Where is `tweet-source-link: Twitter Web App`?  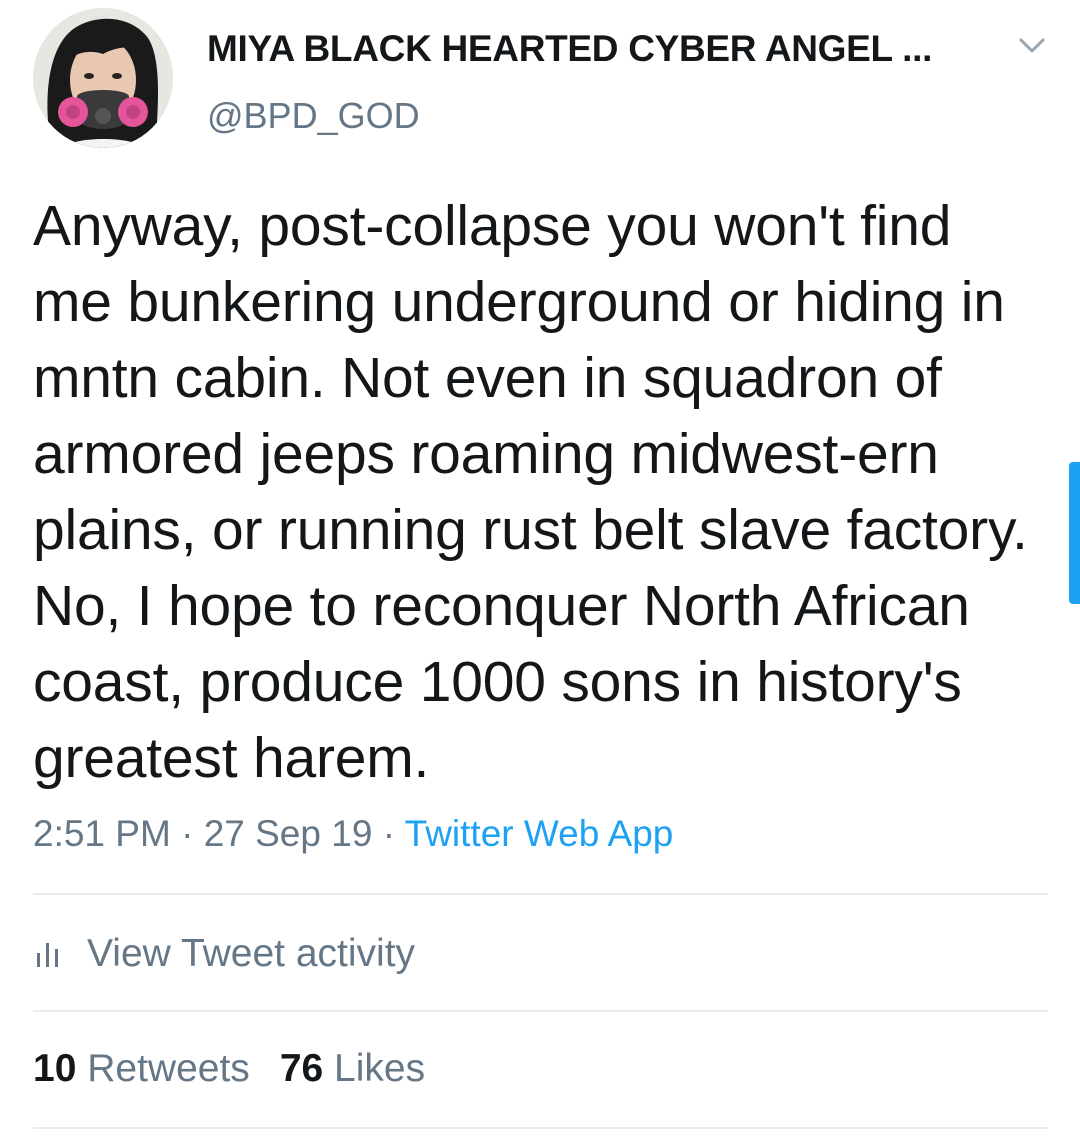 tweet-source-link: Twitter Web App is located at coordinates (539, 833).